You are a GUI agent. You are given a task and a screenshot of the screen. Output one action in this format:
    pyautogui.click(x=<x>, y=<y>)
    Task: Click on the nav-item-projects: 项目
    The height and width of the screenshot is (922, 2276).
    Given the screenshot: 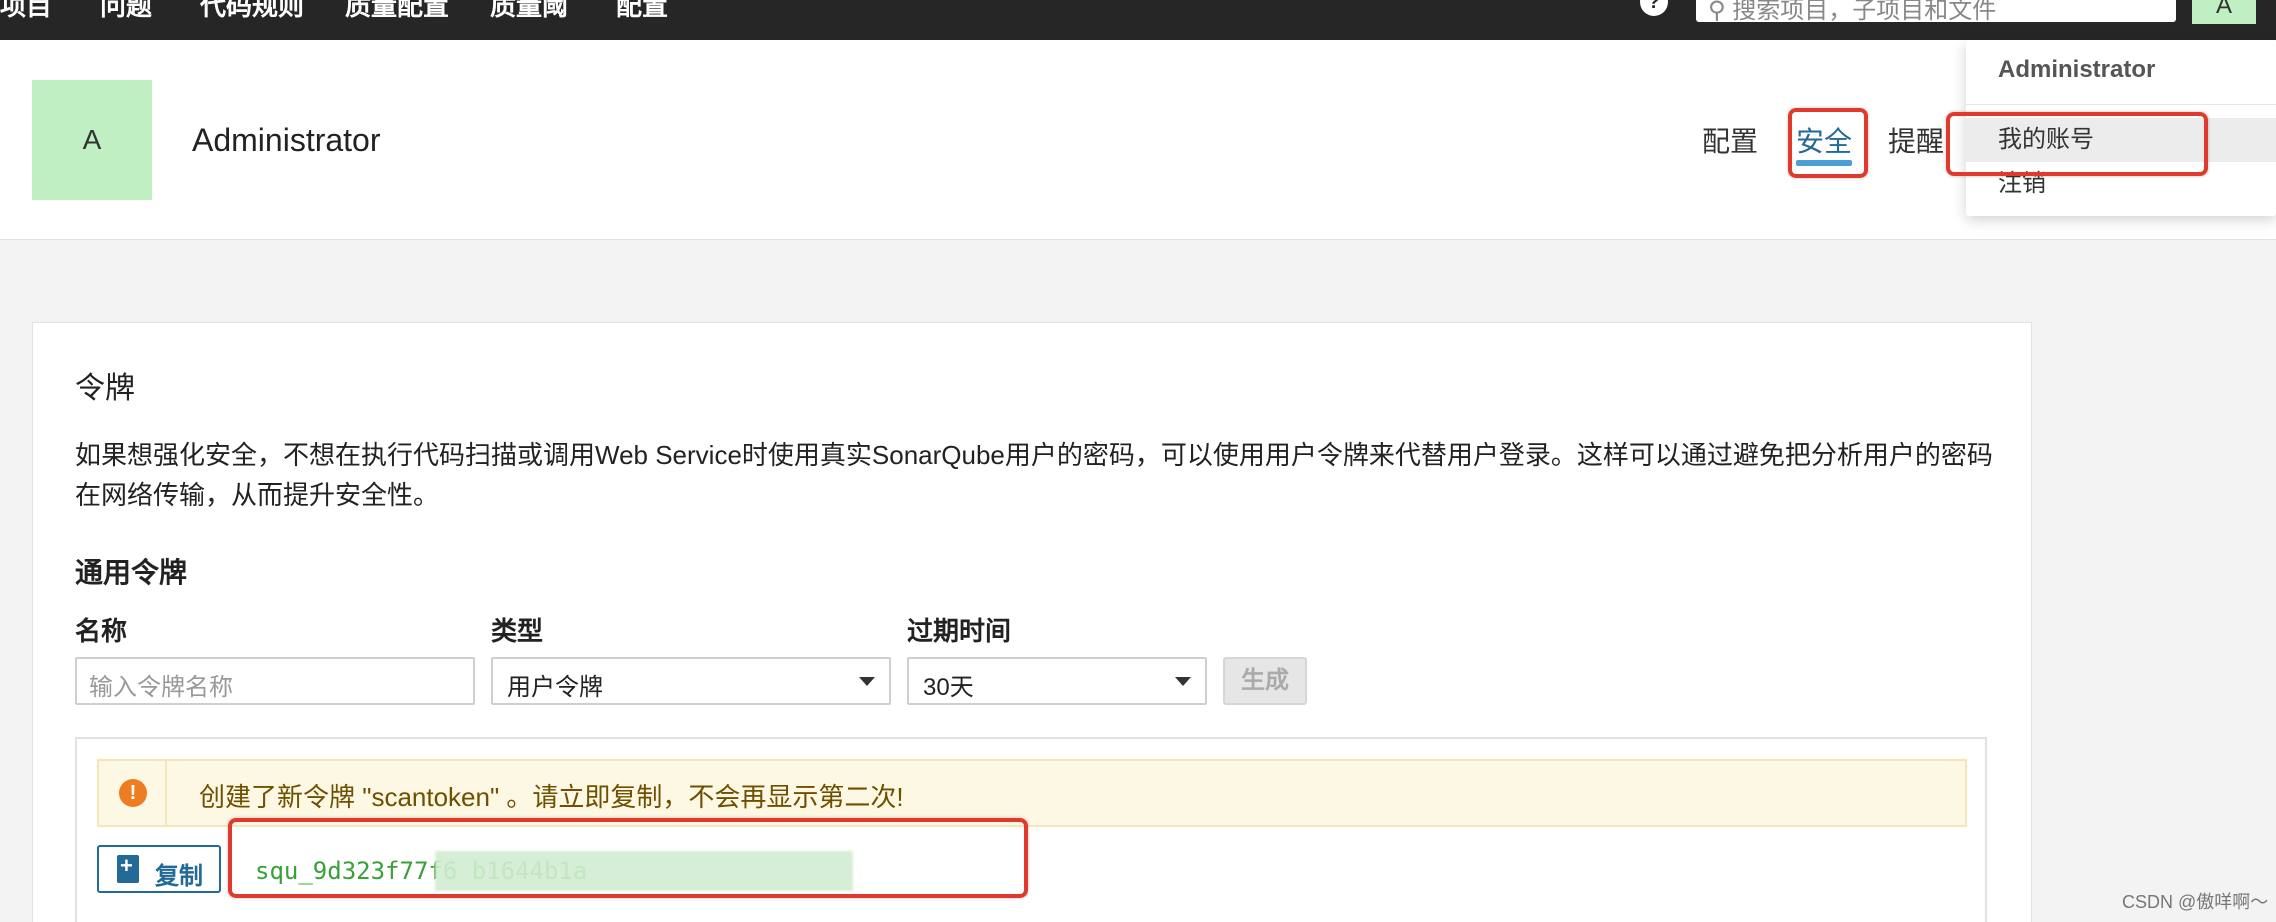 What is the action you would take?
    pyautogui.click(x=26, y=11)
    